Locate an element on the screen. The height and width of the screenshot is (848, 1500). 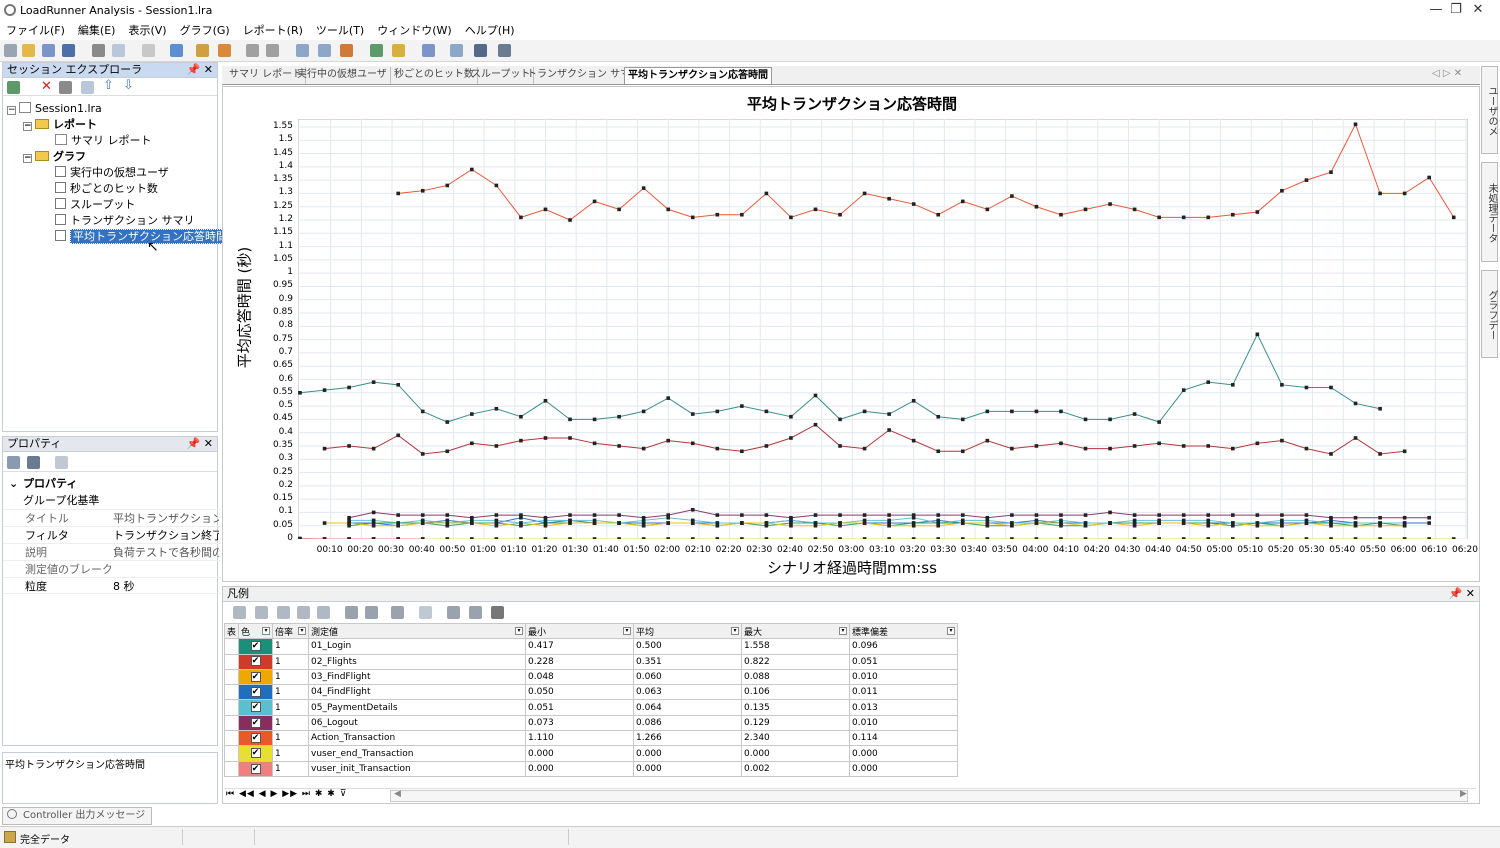
menu-graph: グラフ(G) is located at coordinates (205, 30).